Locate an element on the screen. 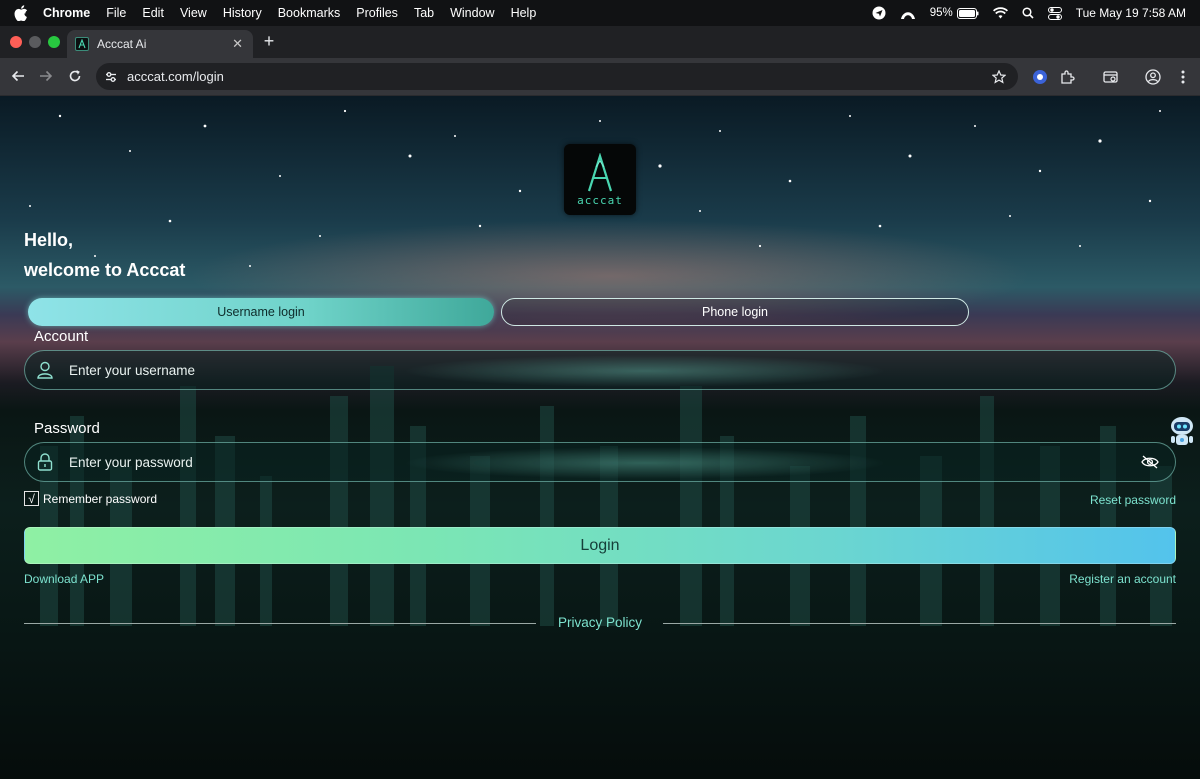  browser-toolbar: acccat.com/login is located at coordinates (600, 77).